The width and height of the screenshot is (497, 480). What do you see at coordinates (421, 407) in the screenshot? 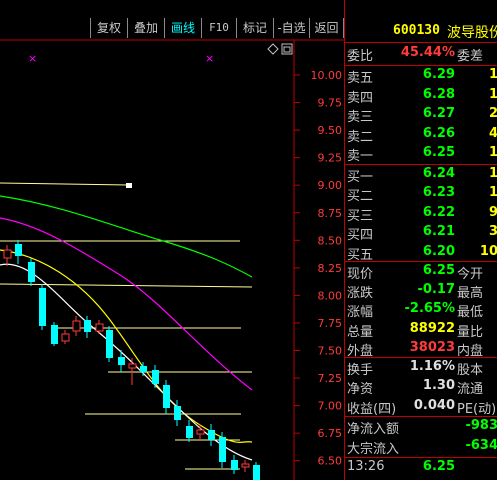
I see `stat2-row: 收益(四) 0.040 PE(动)` at bounding box center [421, 407].